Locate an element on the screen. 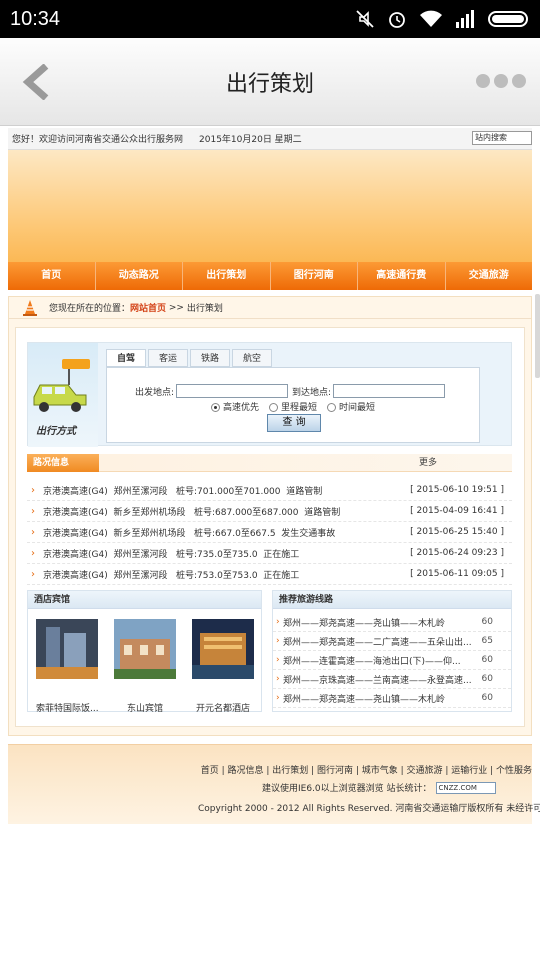 This screenshot has width=540, height=960. radio-highway is located at coordinates (215, 407).